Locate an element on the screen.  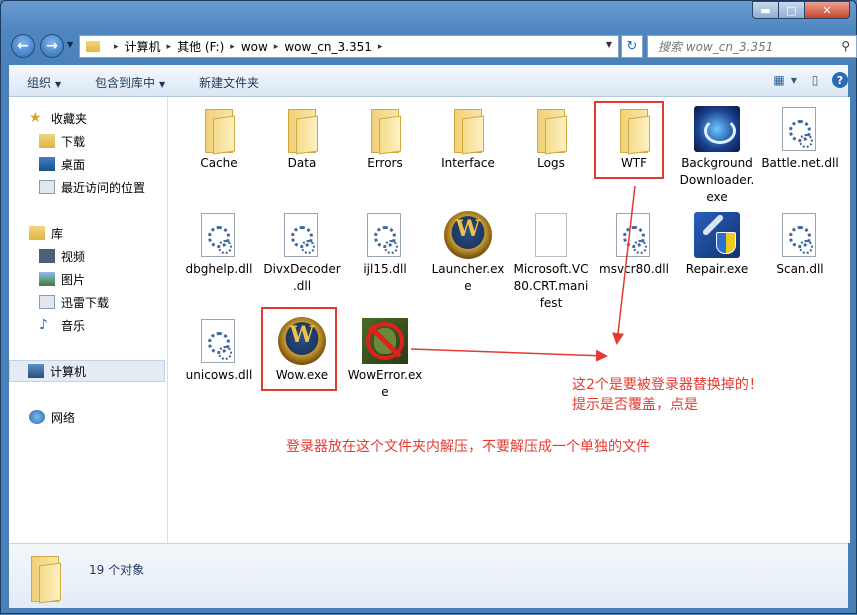
file-item-divxdecoder-dll: DivxDecoder.dll is located at coordinates (302, 253).